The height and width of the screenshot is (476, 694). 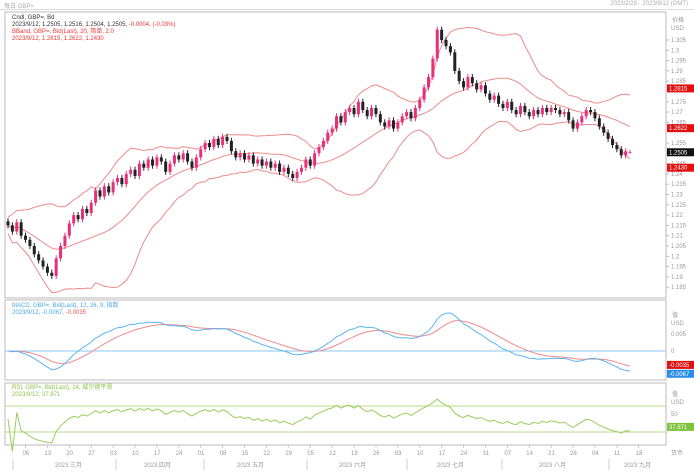 I want to click on price-badge-label: 1.2505, so click(x=678, y=153).